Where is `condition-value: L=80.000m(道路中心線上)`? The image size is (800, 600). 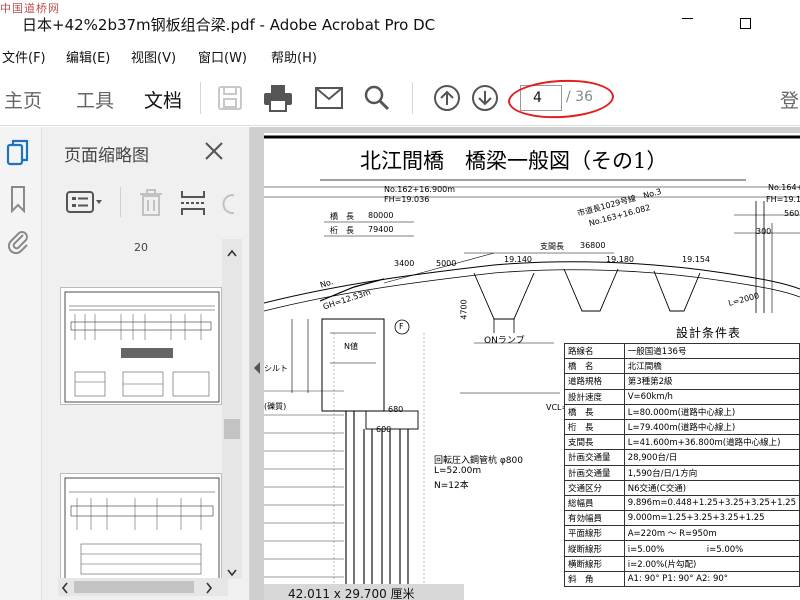
condition-value: L=80.000m(道路中心線上) is located at coordinates (711, 411).